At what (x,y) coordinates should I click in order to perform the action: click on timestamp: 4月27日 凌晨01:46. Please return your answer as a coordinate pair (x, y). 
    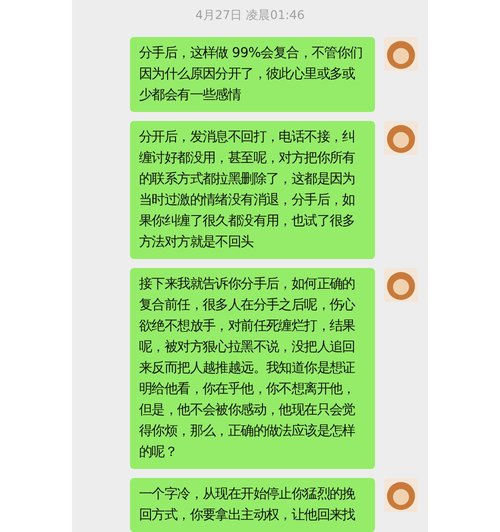
    Looking at the image, I should click on (250, 15).